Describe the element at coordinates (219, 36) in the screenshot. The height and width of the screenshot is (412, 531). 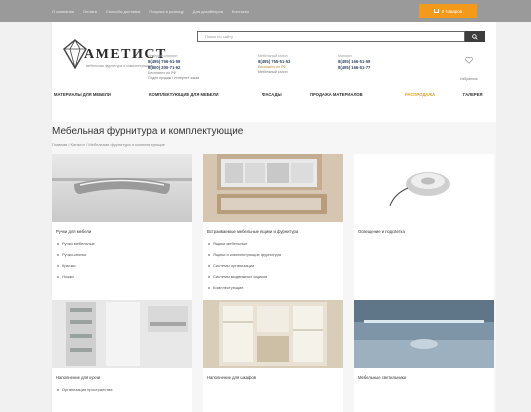
I see `search-placeholder: Поиск по сайту` at that location.